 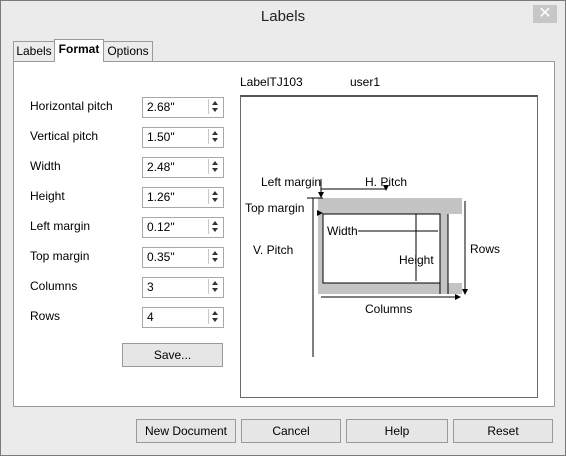 I want to click on field-label-height: Height, so click(x=47, y=196).